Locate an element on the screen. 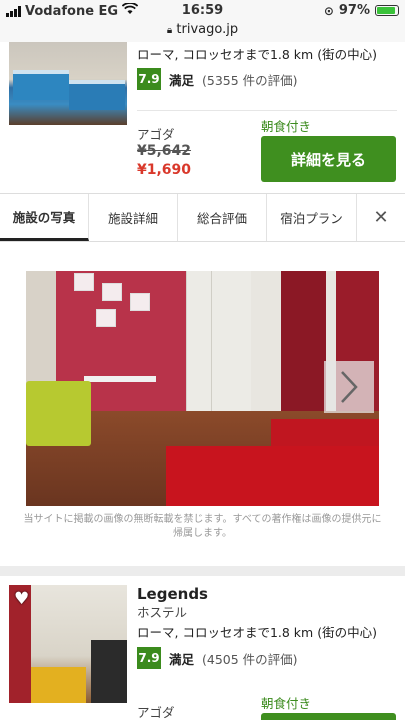  old-price: ¥5,642 is located at coordinates (164, 151).